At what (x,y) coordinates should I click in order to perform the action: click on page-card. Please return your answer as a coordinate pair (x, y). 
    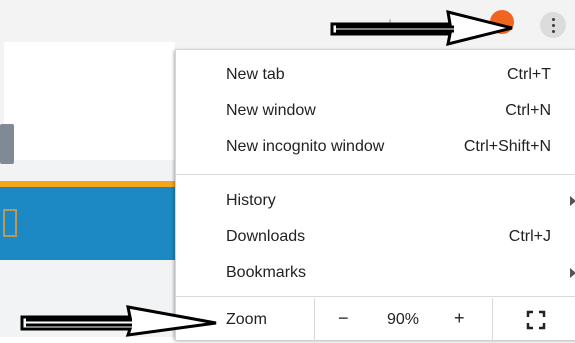
    Looking at the image, I should click on (89, 101).